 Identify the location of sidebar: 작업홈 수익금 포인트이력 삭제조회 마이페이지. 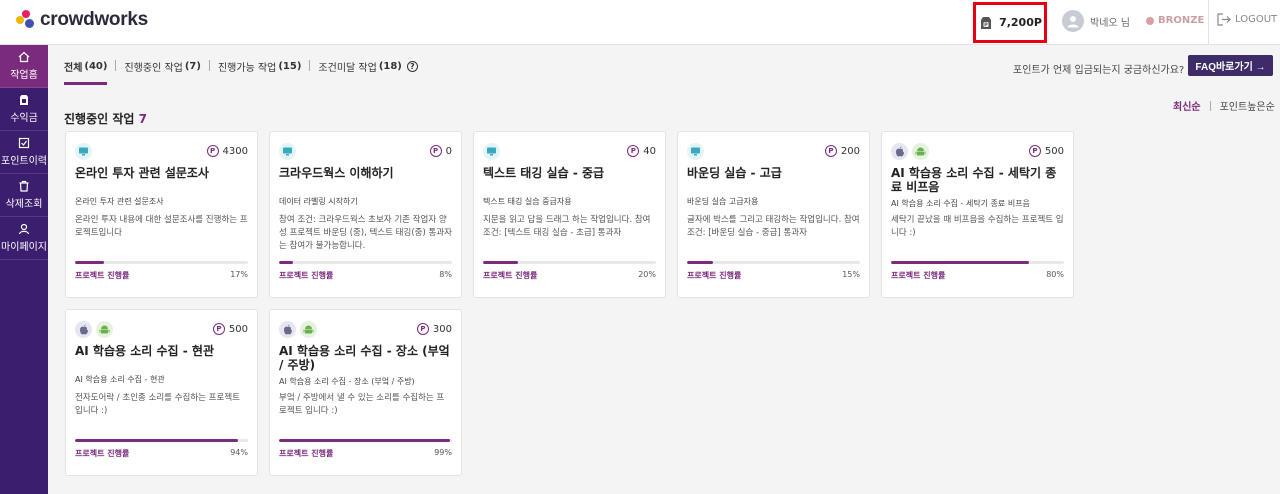
(24, 269).